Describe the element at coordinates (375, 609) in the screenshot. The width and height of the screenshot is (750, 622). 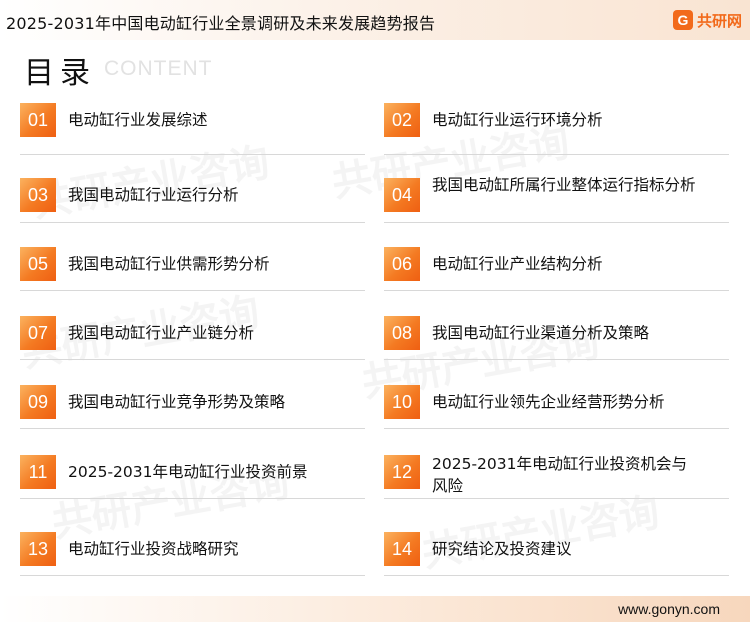
I see `footer-bar: www.gonyn.com` at that location.